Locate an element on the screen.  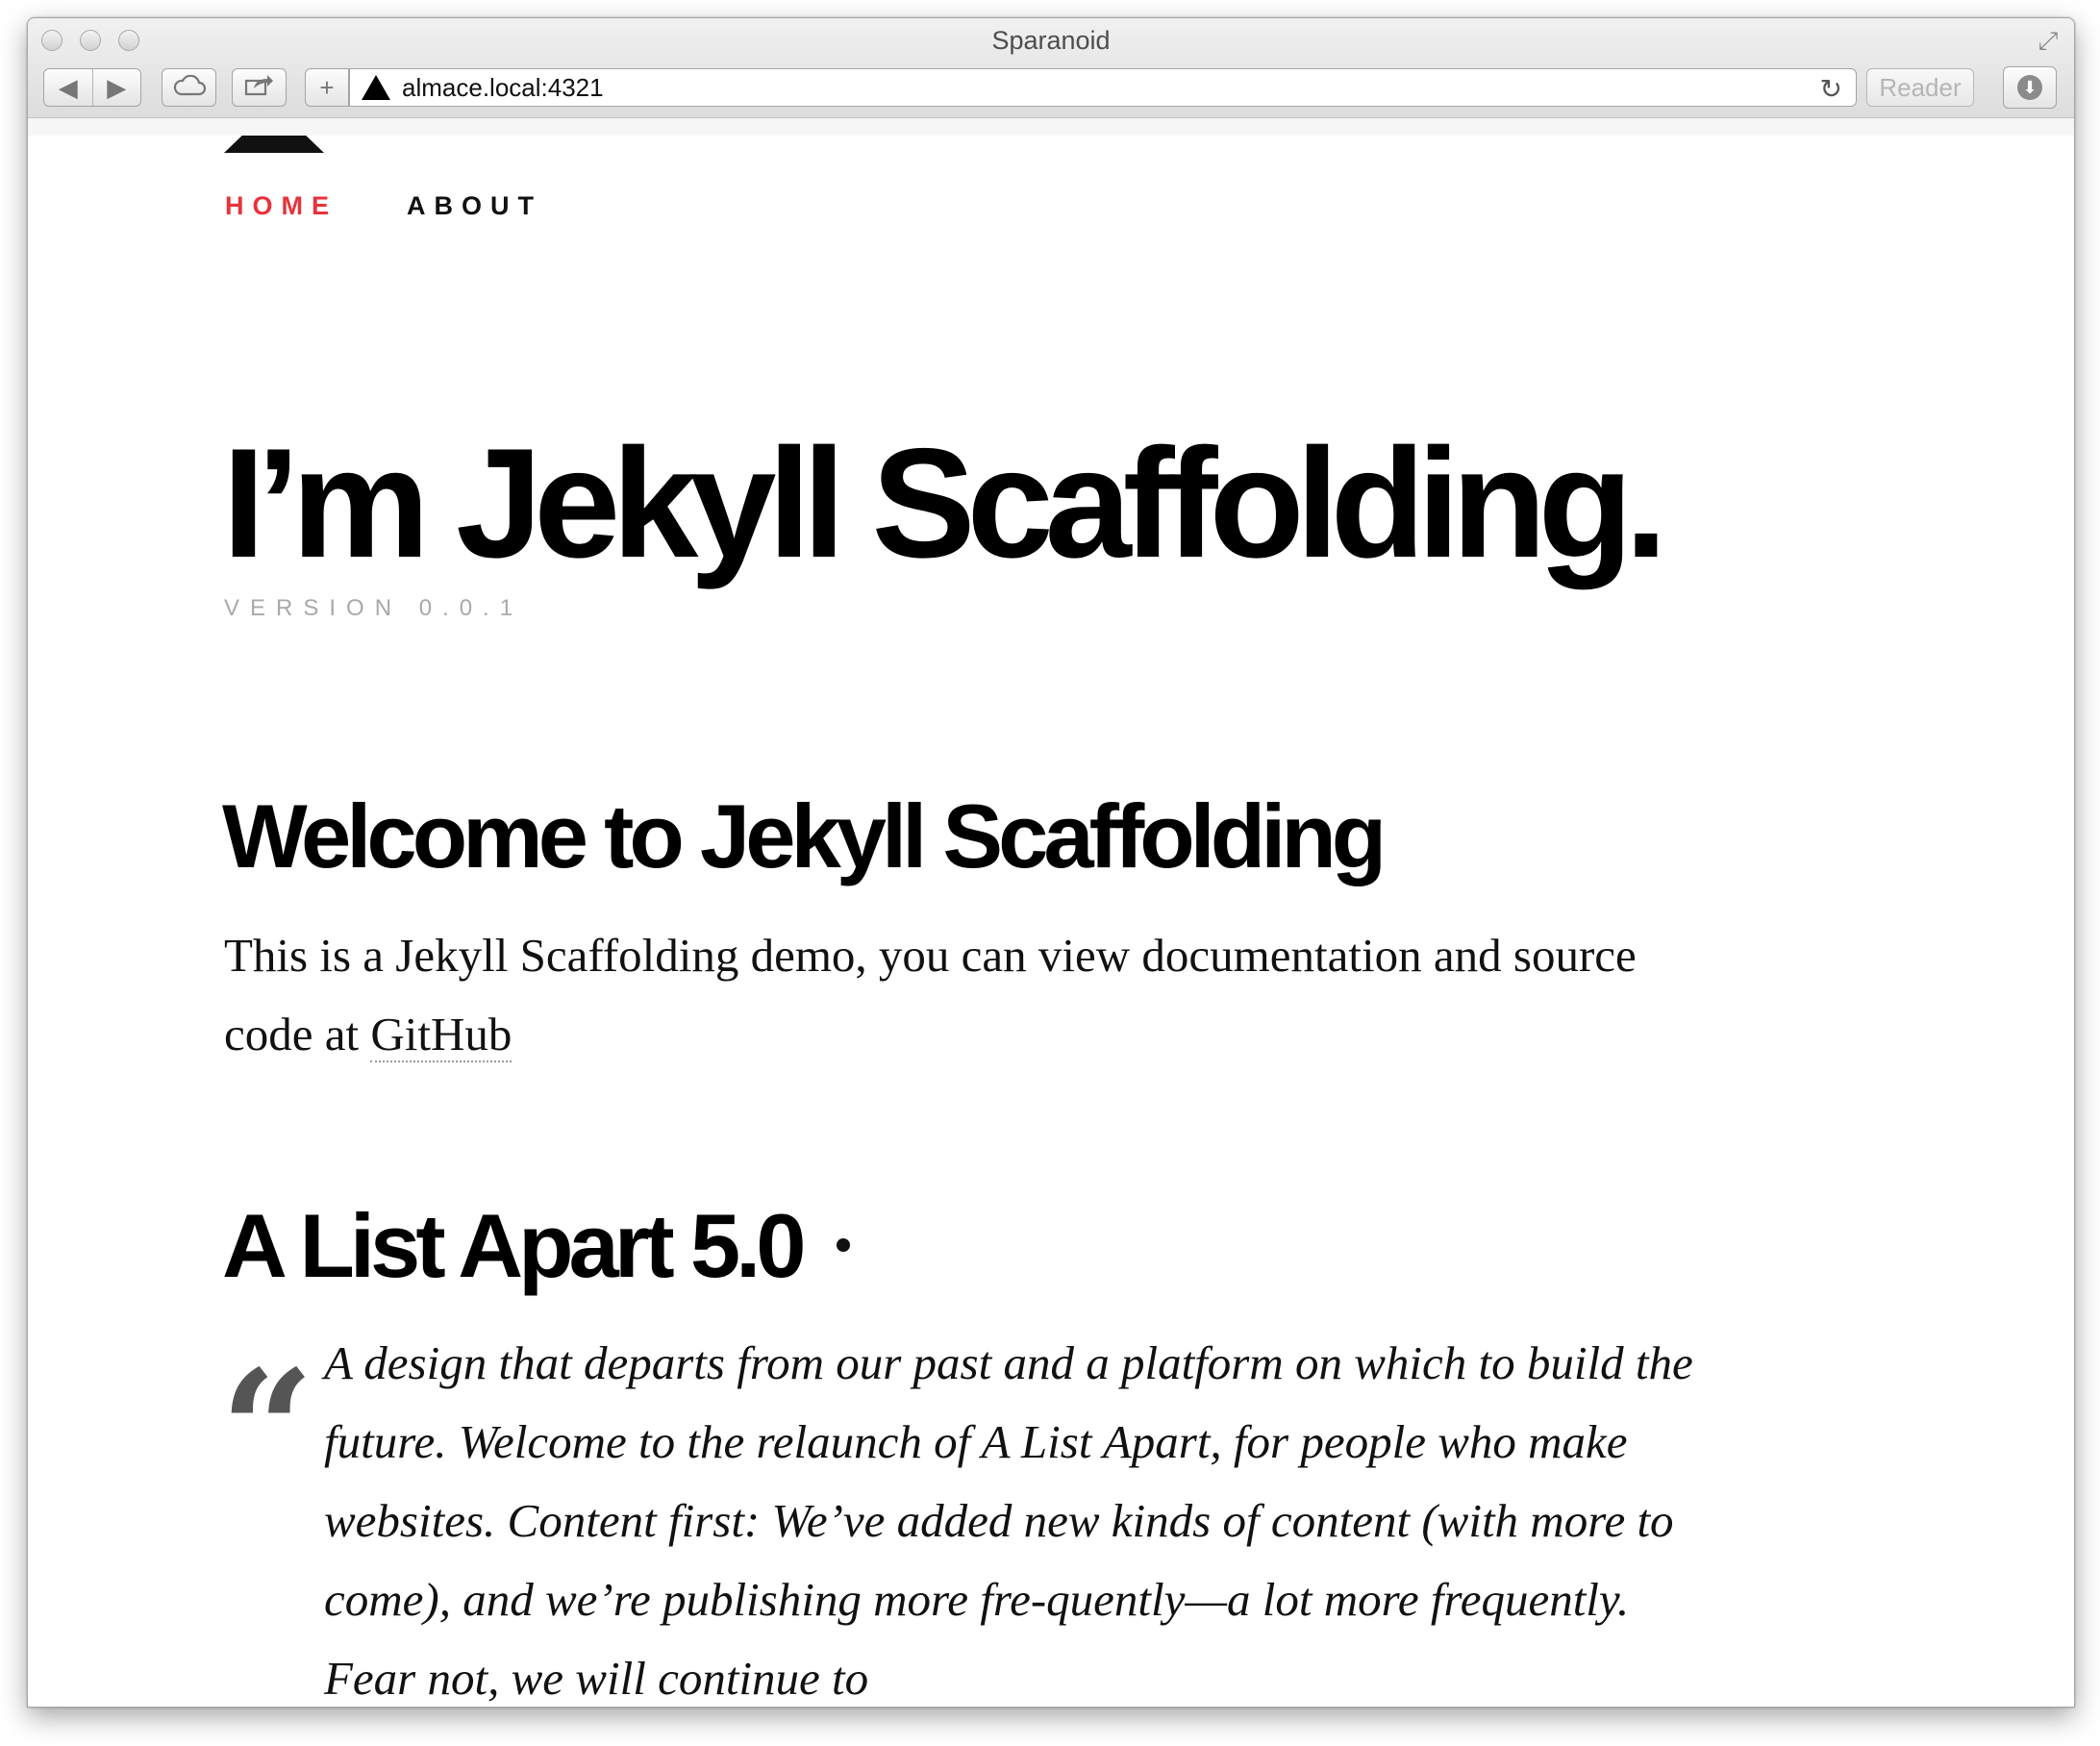
address-bar: almace.local:4321 ↻ is located at coordinates (1103, 88).